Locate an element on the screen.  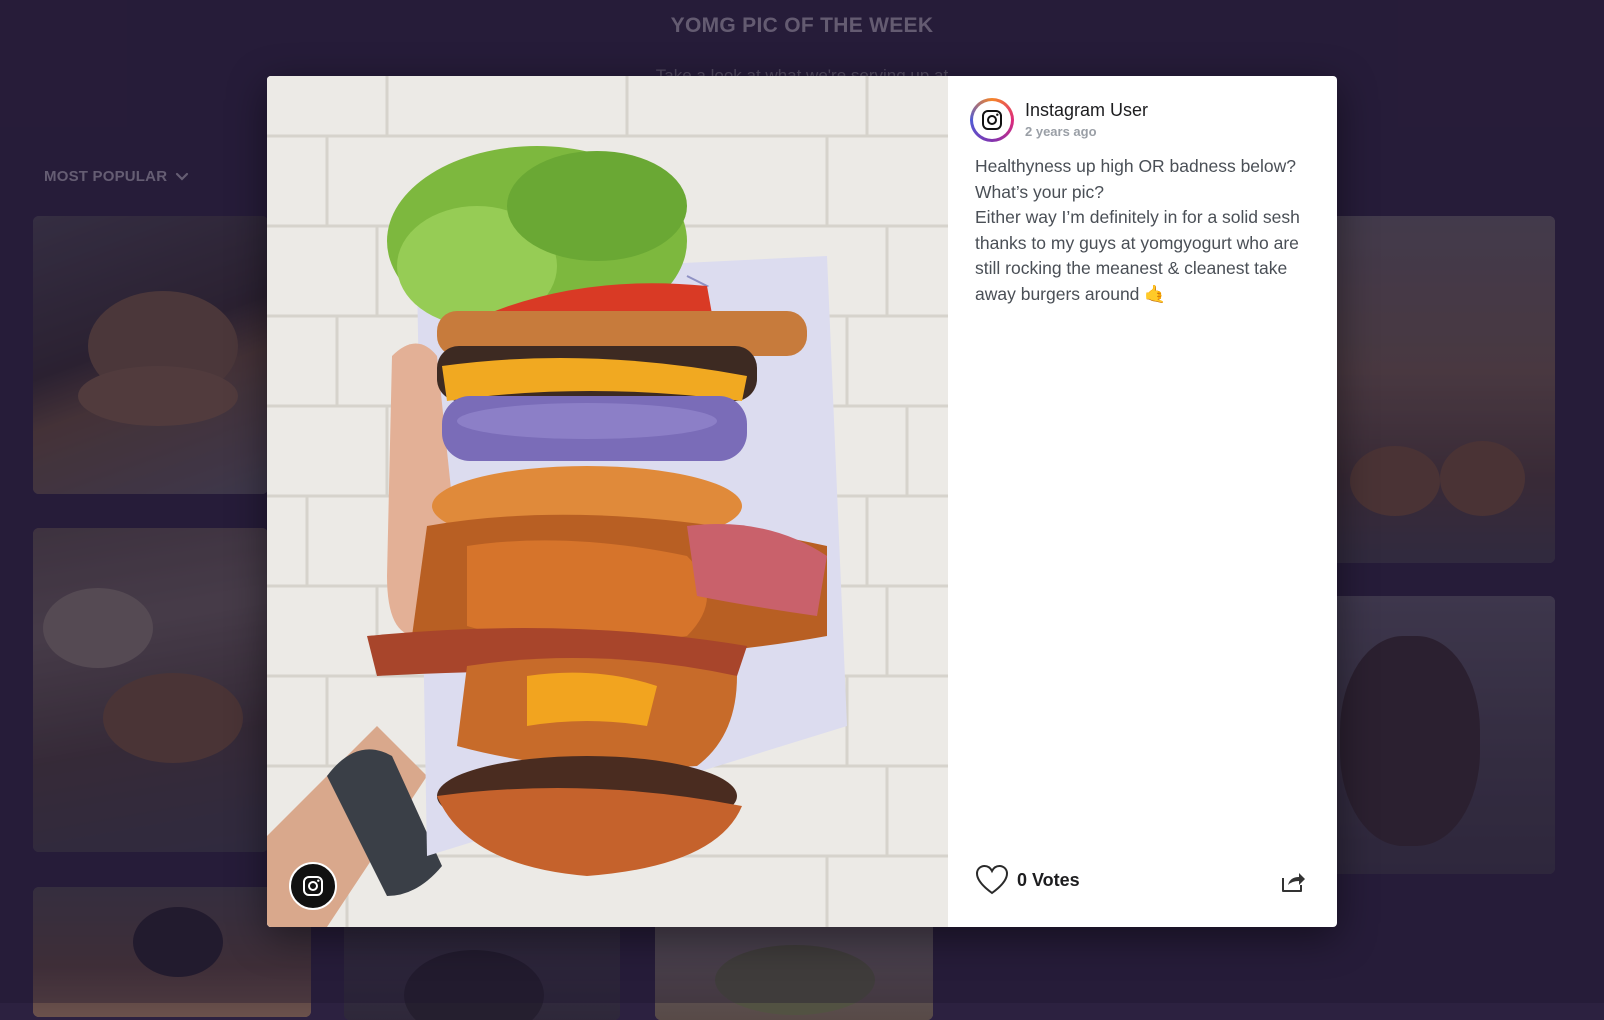
vote-button: 0 Votes is located at coordinates (1027, 880).